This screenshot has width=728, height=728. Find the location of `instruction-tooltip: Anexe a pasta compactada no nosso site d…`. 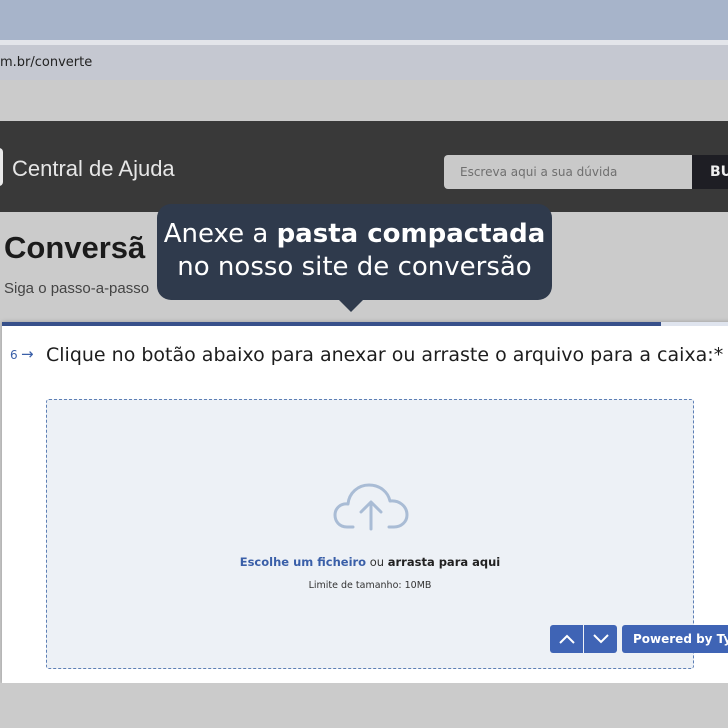

instruction-tooltip: Anexe a pasta compactada no nosso site d… is located at coordinates (354, 252).